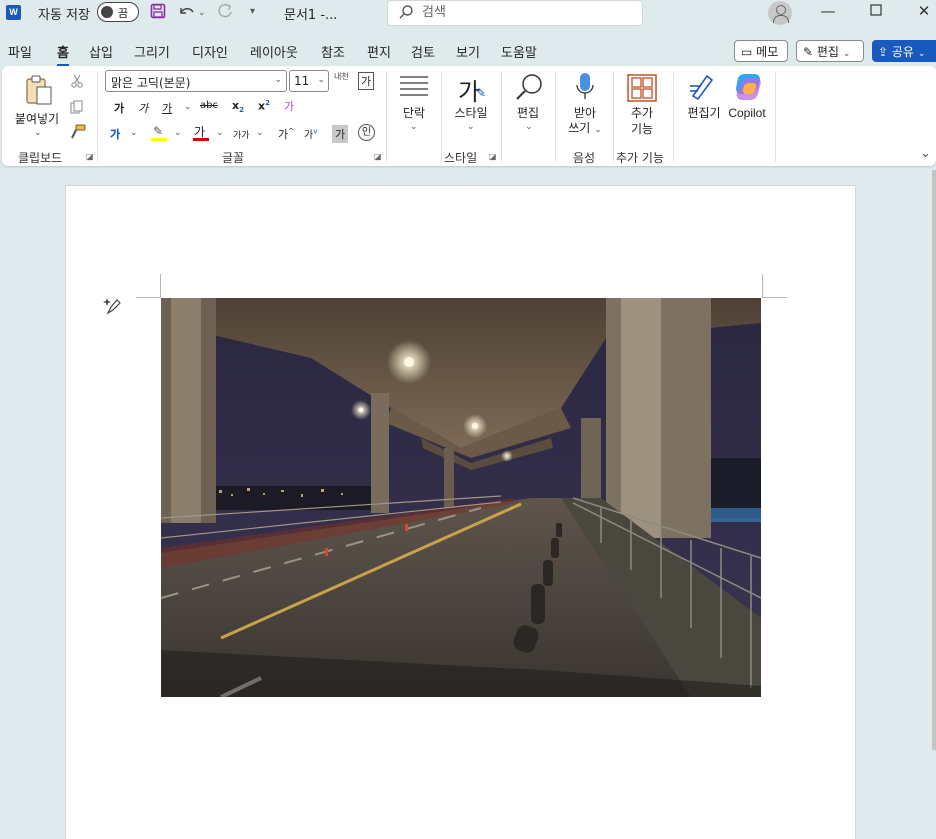 This screenshot has height=839, width=936. I want to click on italic-button: 가, so click(143, 108).